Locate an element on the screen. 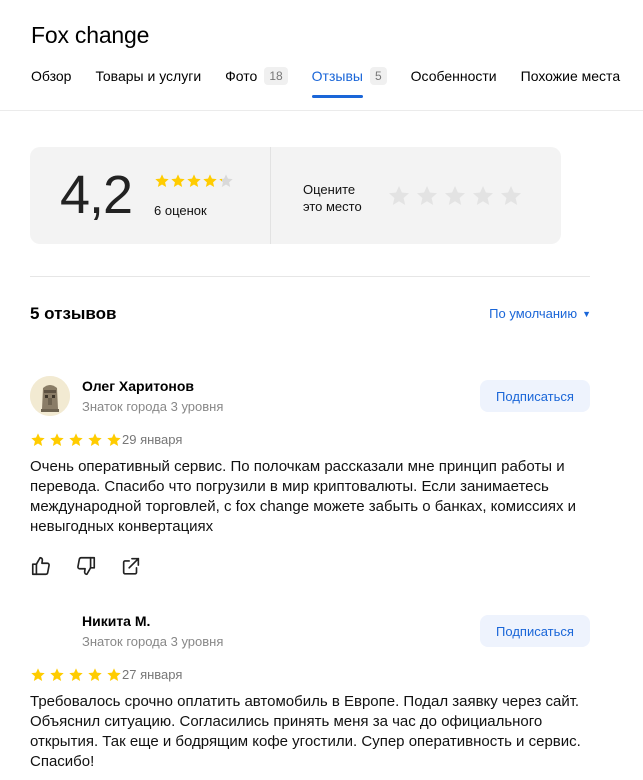 The image size is (643, 780). review-date: 29 января is located at coordinates (152, 439).